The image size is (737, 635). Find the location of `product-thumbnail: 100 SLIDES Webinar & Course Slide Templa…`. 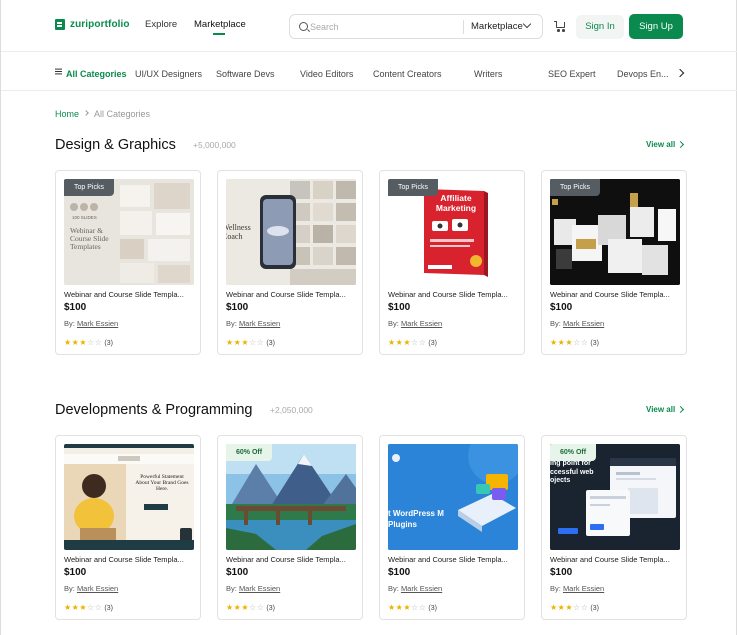

product-thumbnail: 100 SLIDES Webinar & Course Slide Templa… is located at coordinates (129, 232).